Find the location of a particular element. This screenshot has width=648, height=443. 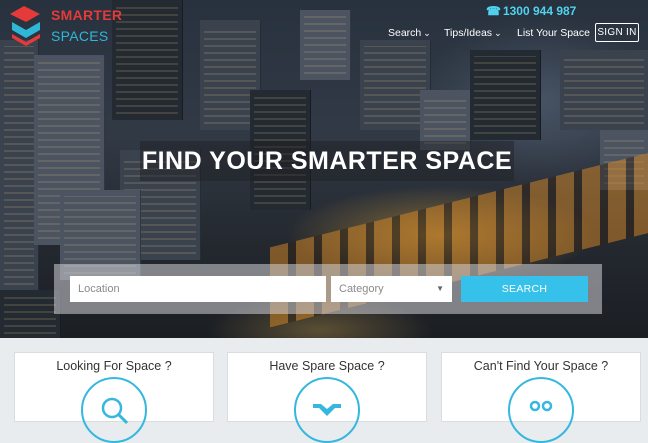

nav-list-your-space: List Your Space is located at coordinates (553, 33).